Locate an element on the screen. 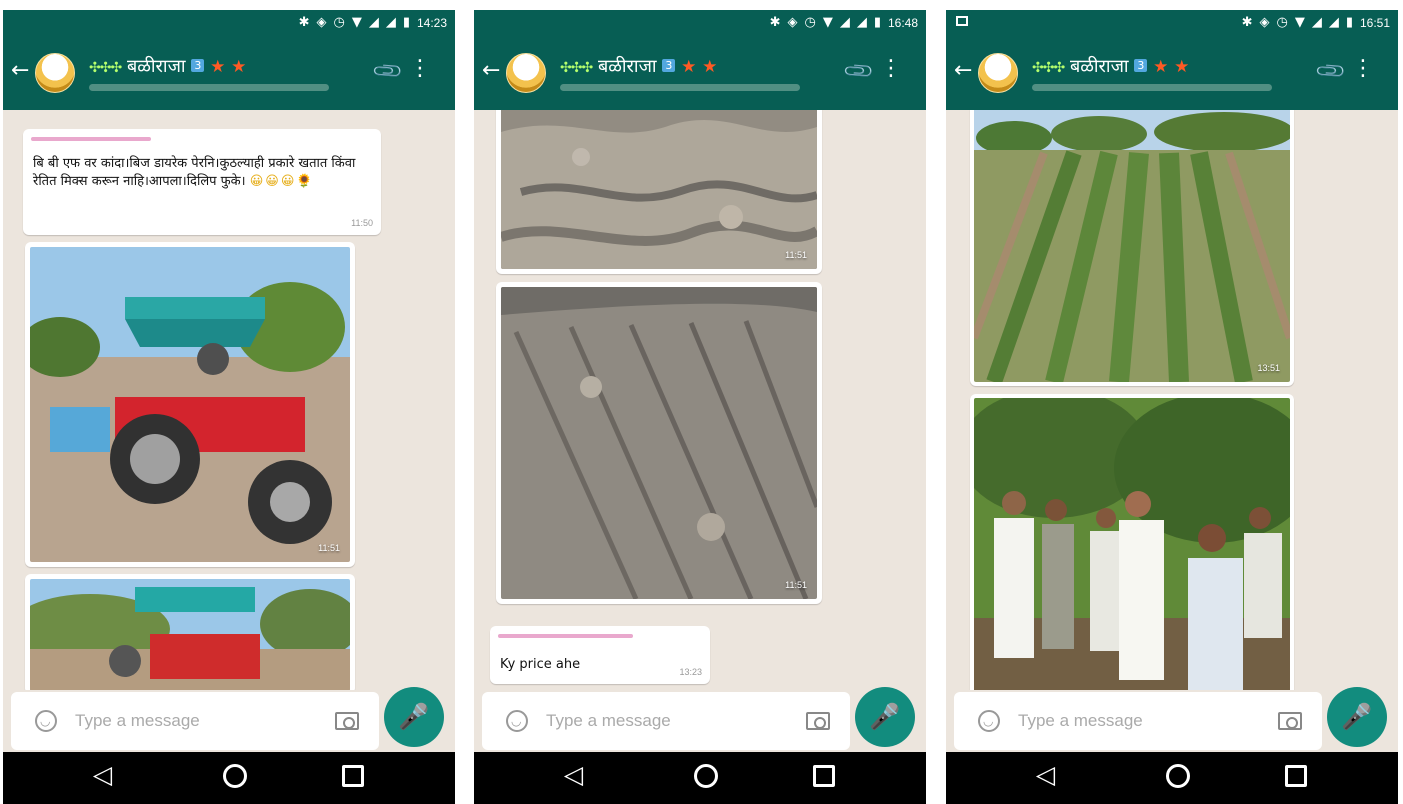 This screenshot has width=1403, height=804. emoji-row: 😀😀😀🌻 is located at coordinates (282, 181).